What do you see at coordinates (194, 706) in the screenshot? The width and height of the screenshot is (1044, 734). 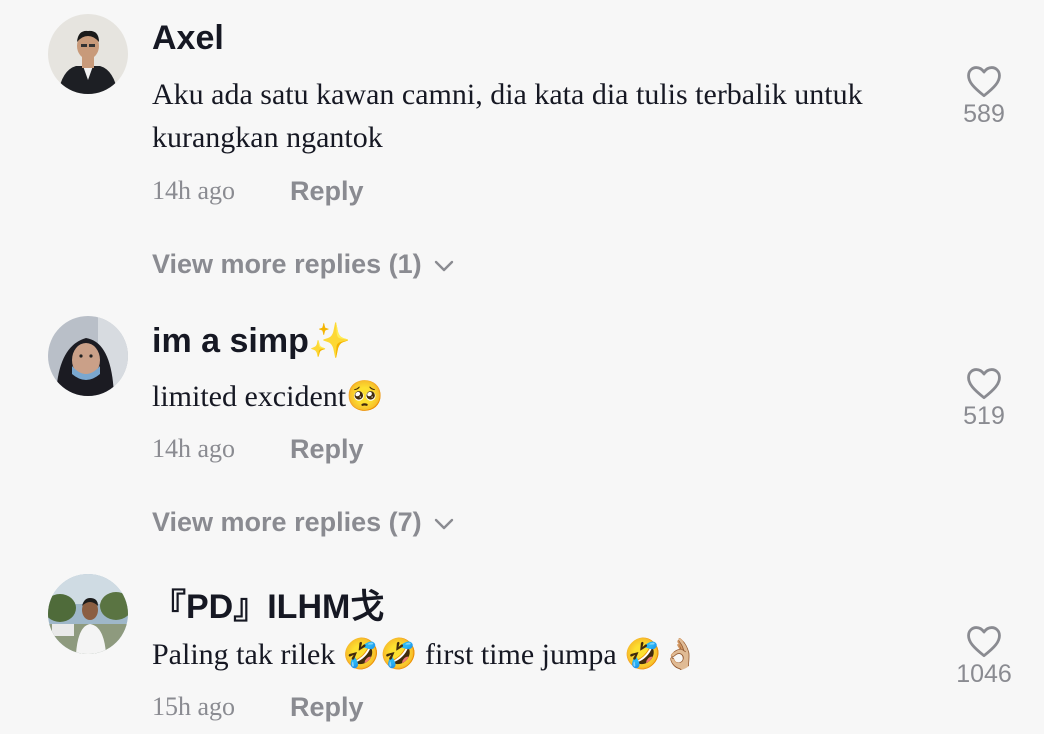 I see `timestamp: 15h ago` at bounding box center [194, 706].